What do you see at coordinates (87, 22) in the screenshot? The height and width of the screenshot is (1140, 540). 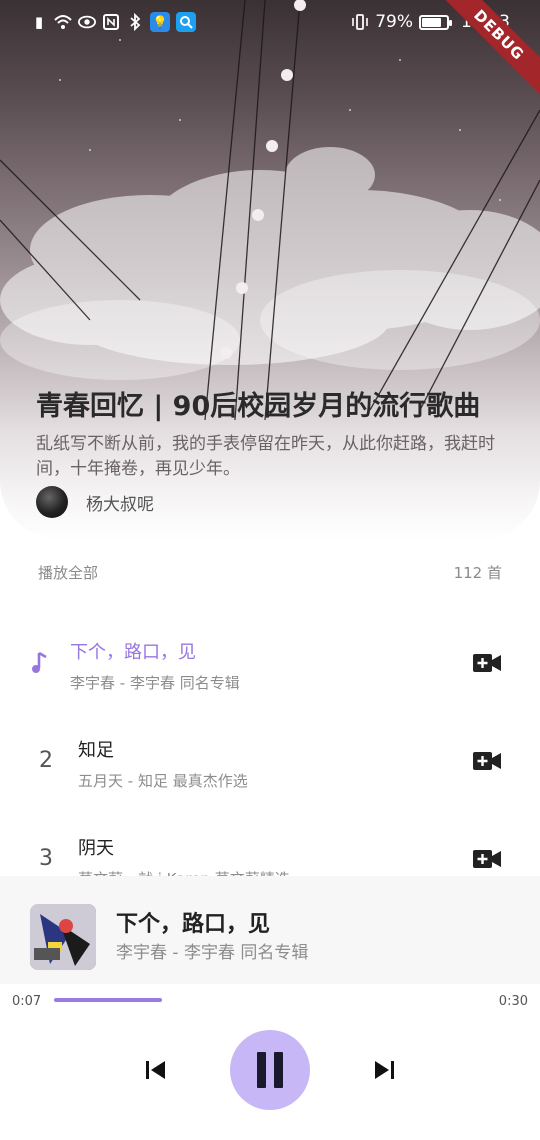 I see `eye-icon` at bounding box center [87, 22].